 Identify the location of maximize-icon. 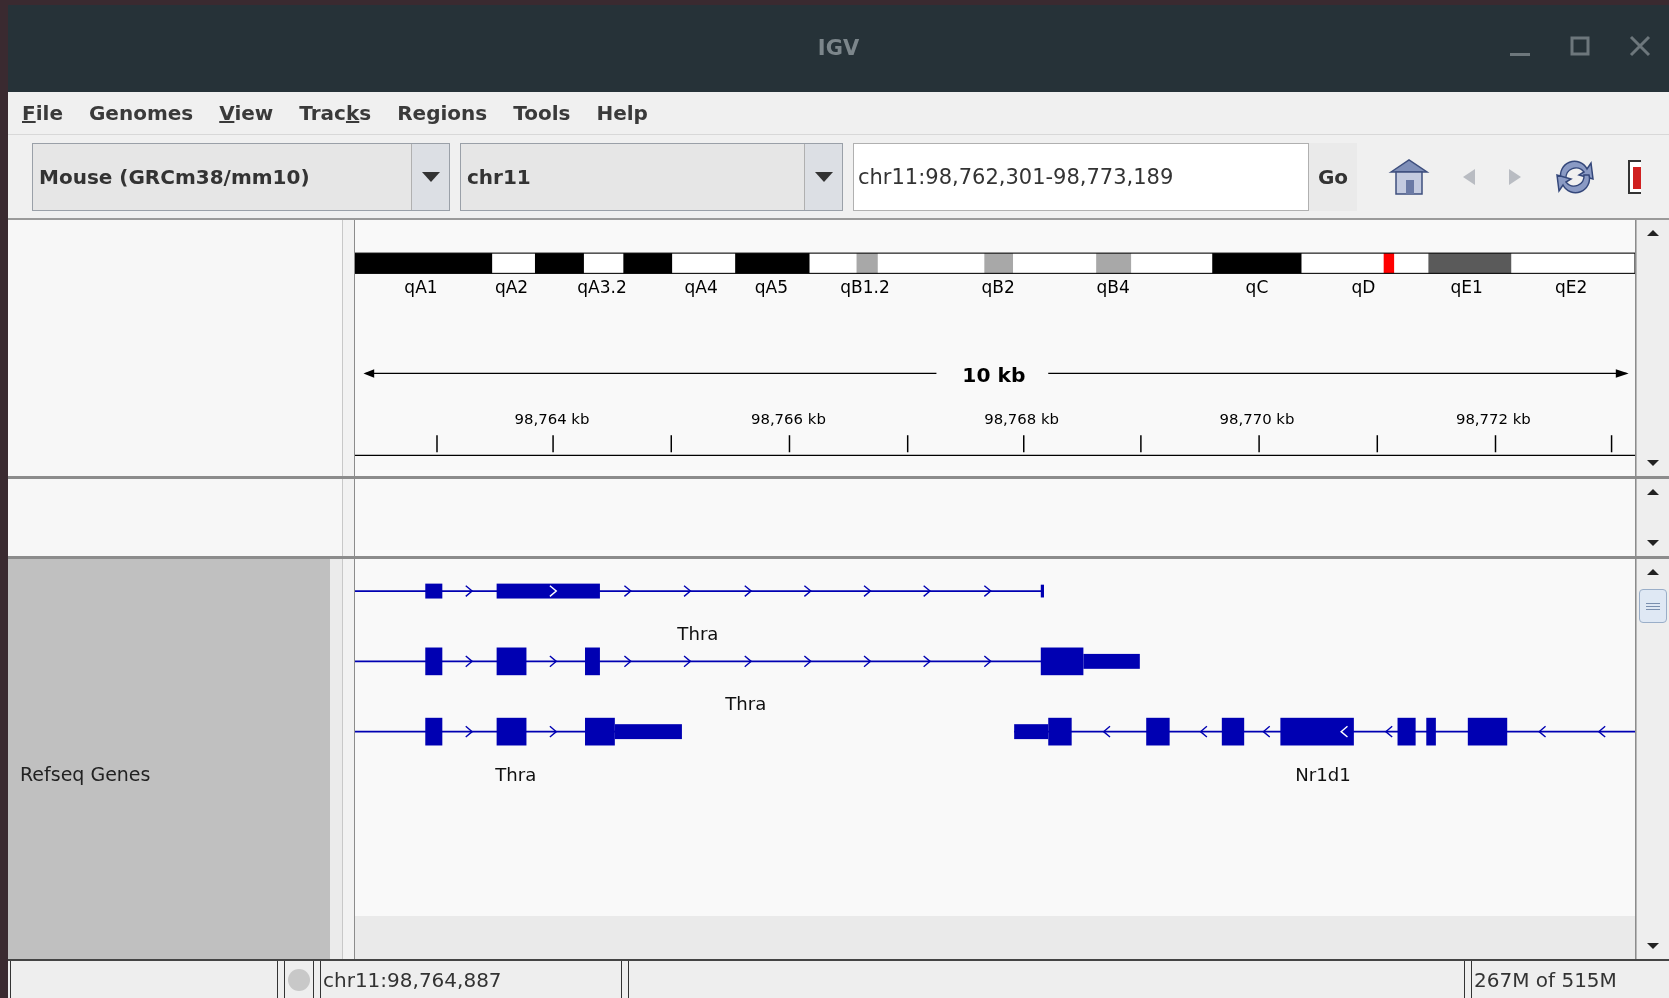
(1580, 46).